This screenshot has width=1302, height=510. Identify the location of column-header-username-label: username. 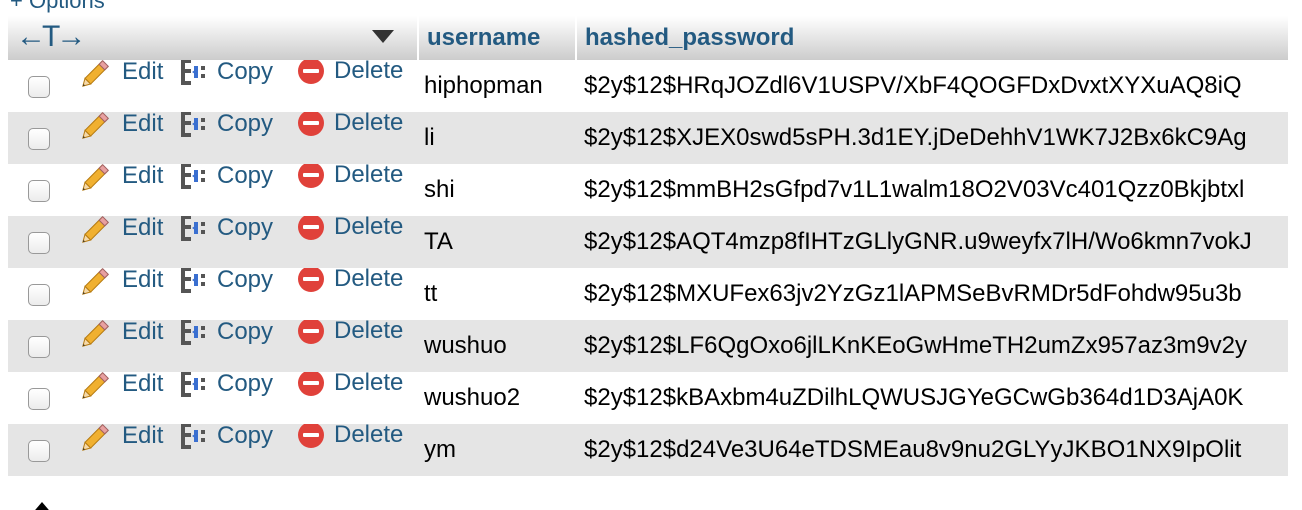
(484, 37).